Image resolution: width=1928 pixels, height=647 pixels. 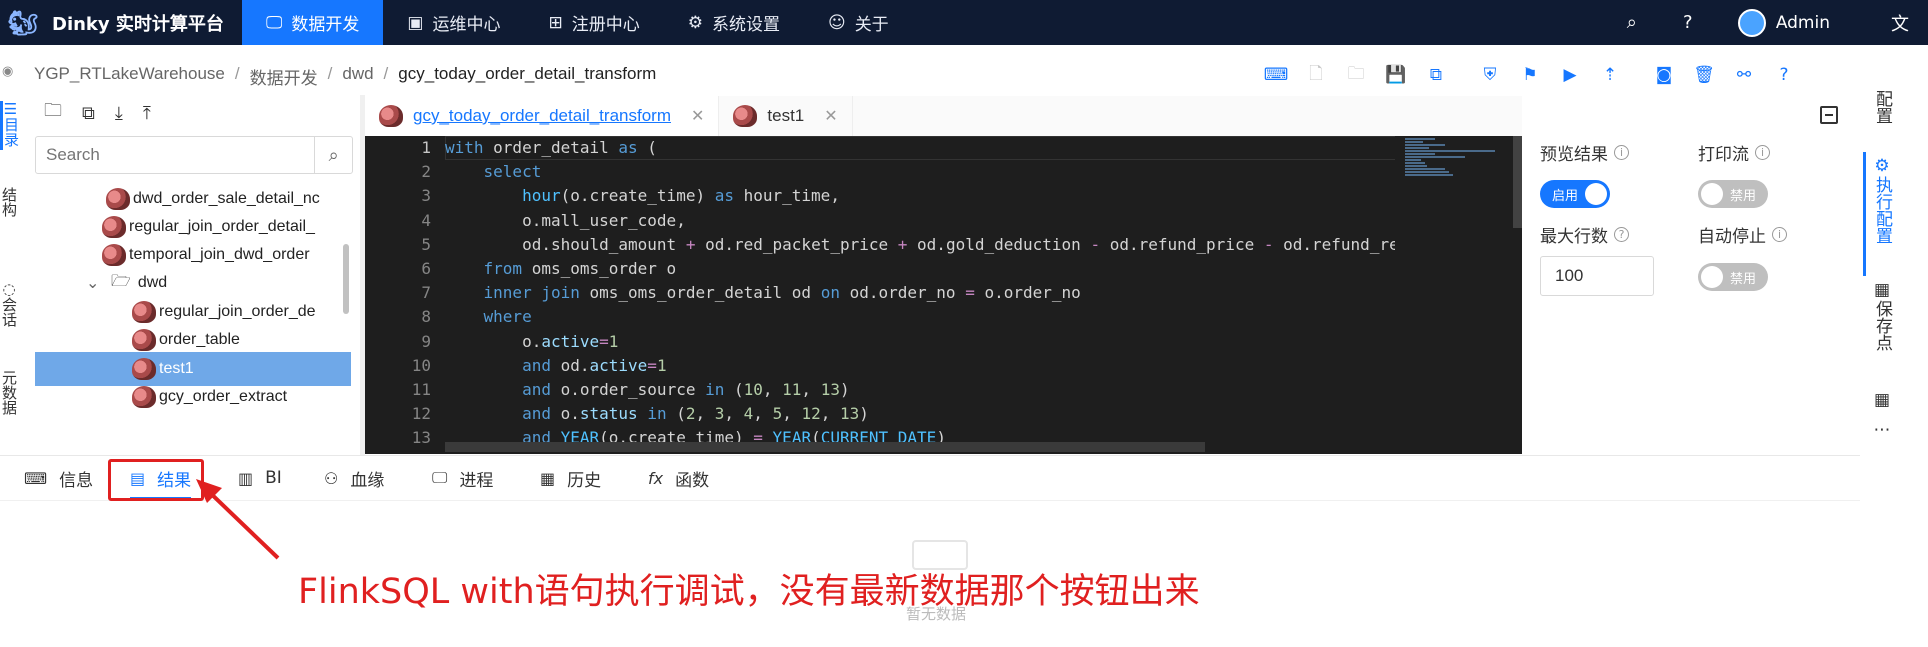 What do you see at coordinates (238, 519) in the screenshot?
I see `annotation-arrow` at bounding box center [238, 519].